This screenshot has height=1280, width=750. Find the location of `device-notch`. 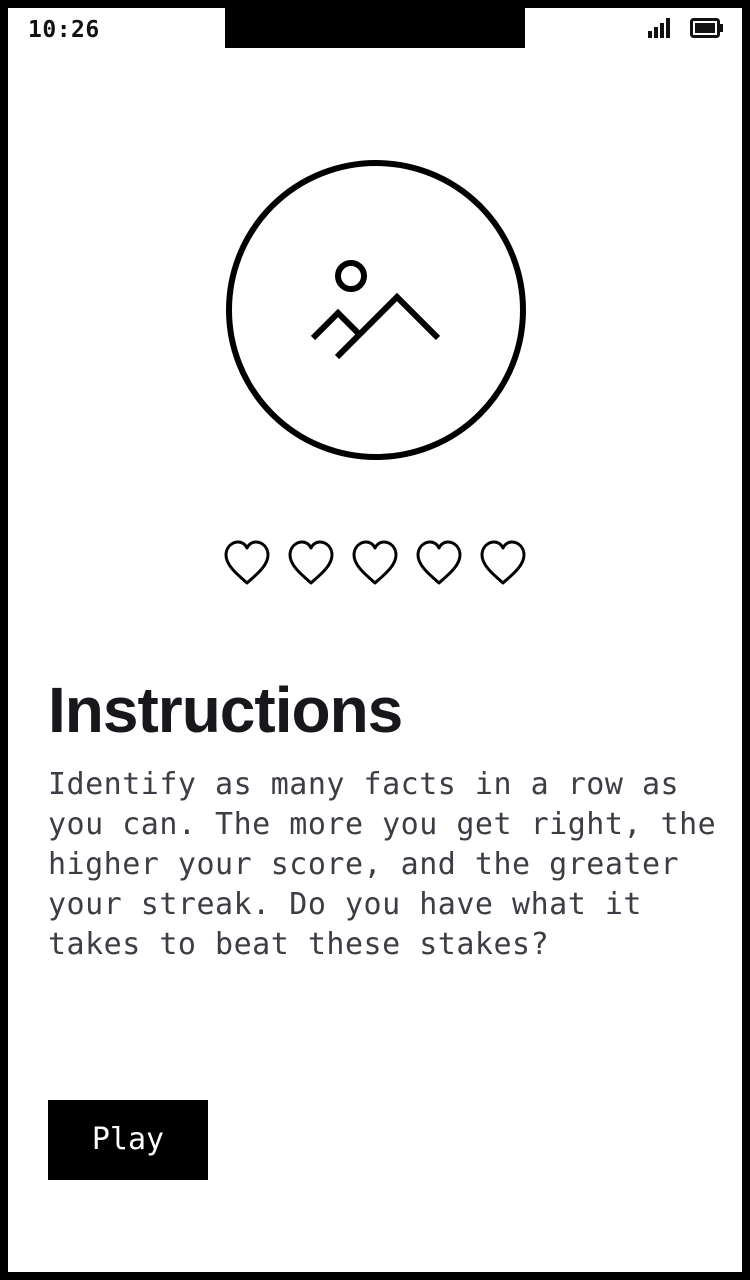

device-notch is located at coordinates (375, 28).